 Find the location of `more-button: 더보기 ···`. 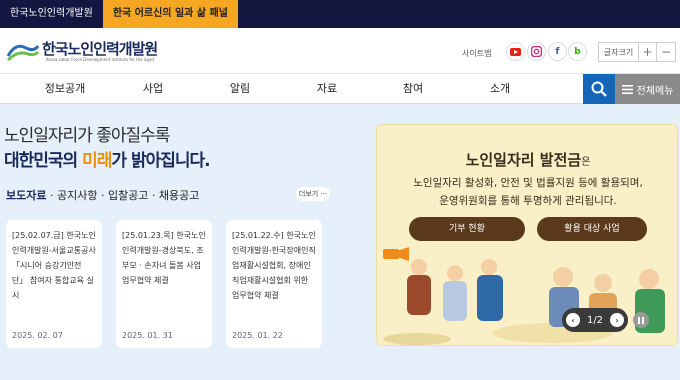

more-button: 더보기 ··· is located at coordinates (313, 194).